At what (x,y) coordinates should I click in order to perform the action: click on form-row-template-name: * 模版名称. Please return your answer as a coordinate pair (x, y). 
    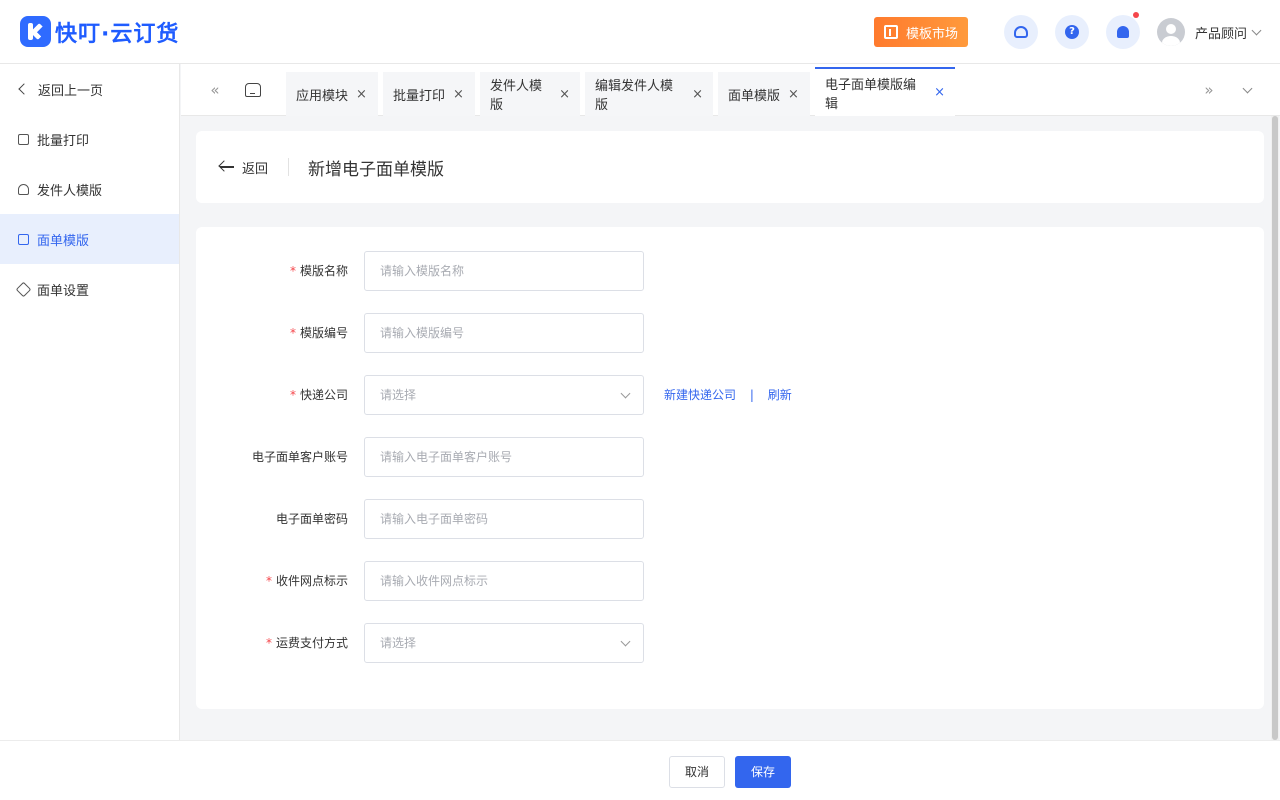
    Looking at the image, I should click on (730, 271).